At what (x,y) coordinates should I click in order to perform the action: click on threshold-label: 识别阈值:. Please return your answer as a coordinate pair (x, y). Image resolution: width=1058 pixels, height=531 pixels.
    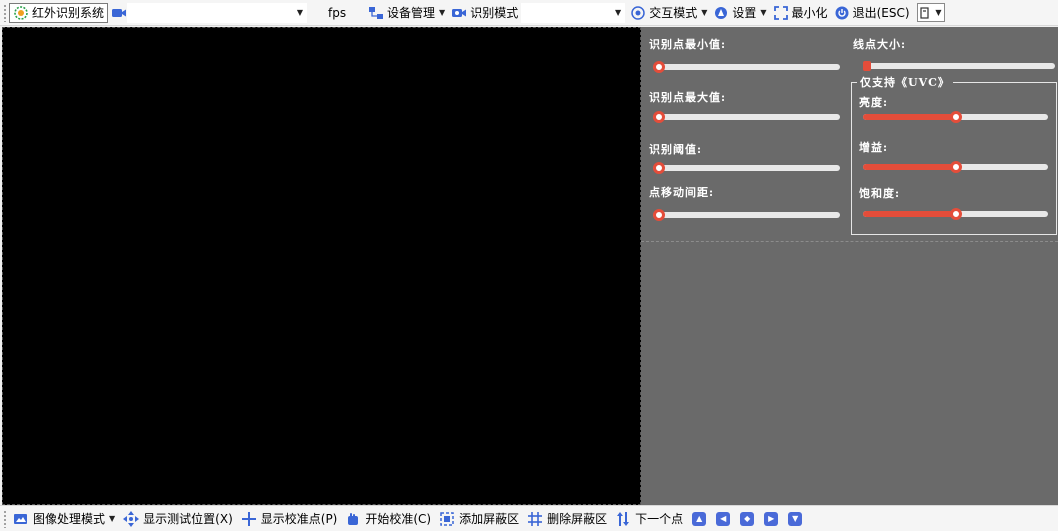
    Looking at the image, I should click on (676, 149).